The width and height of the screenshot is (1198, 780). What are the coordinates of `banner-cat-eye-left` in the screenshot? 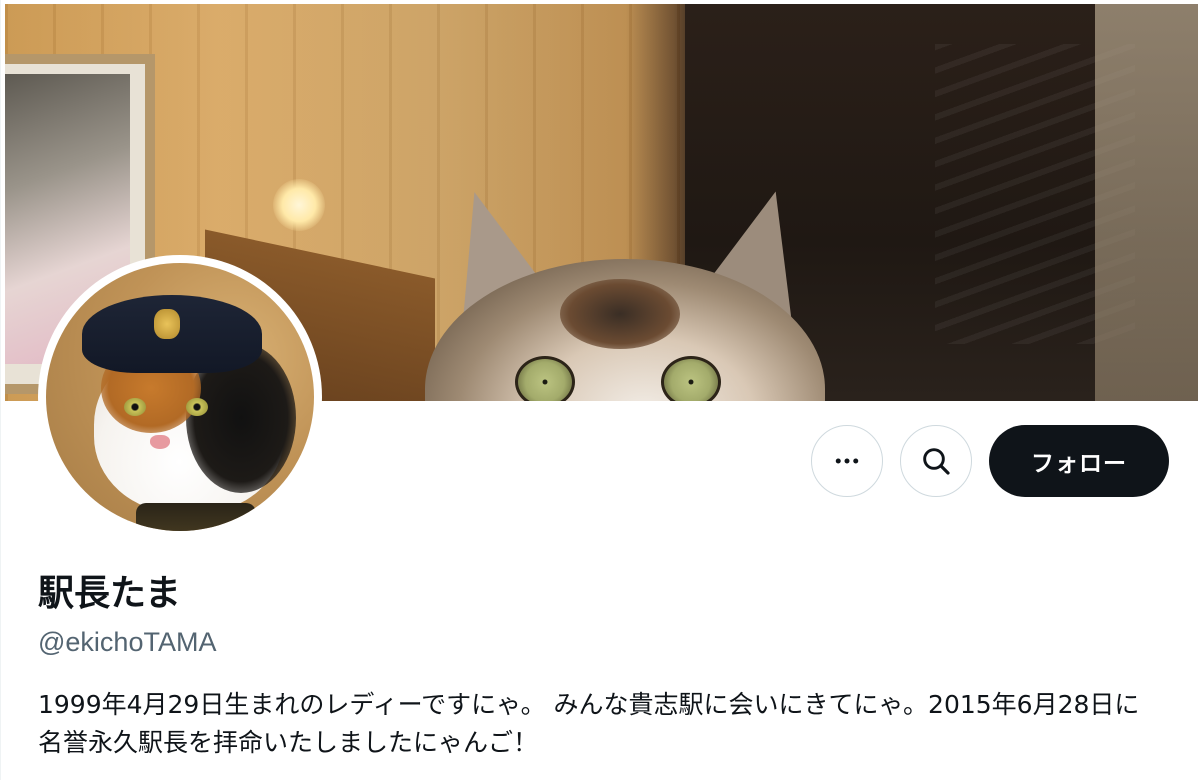 It's located at (545, 378).